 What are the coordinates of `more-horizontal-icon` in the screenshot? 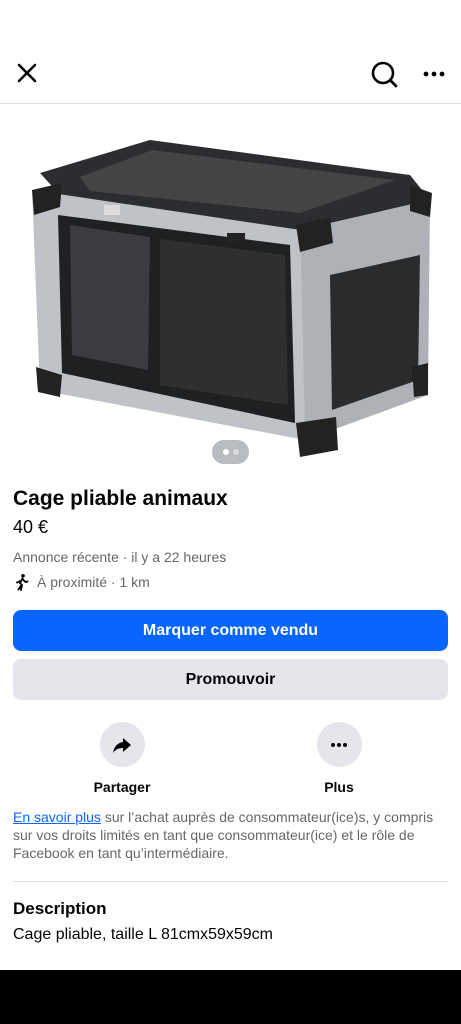 It's located at (434, 74).